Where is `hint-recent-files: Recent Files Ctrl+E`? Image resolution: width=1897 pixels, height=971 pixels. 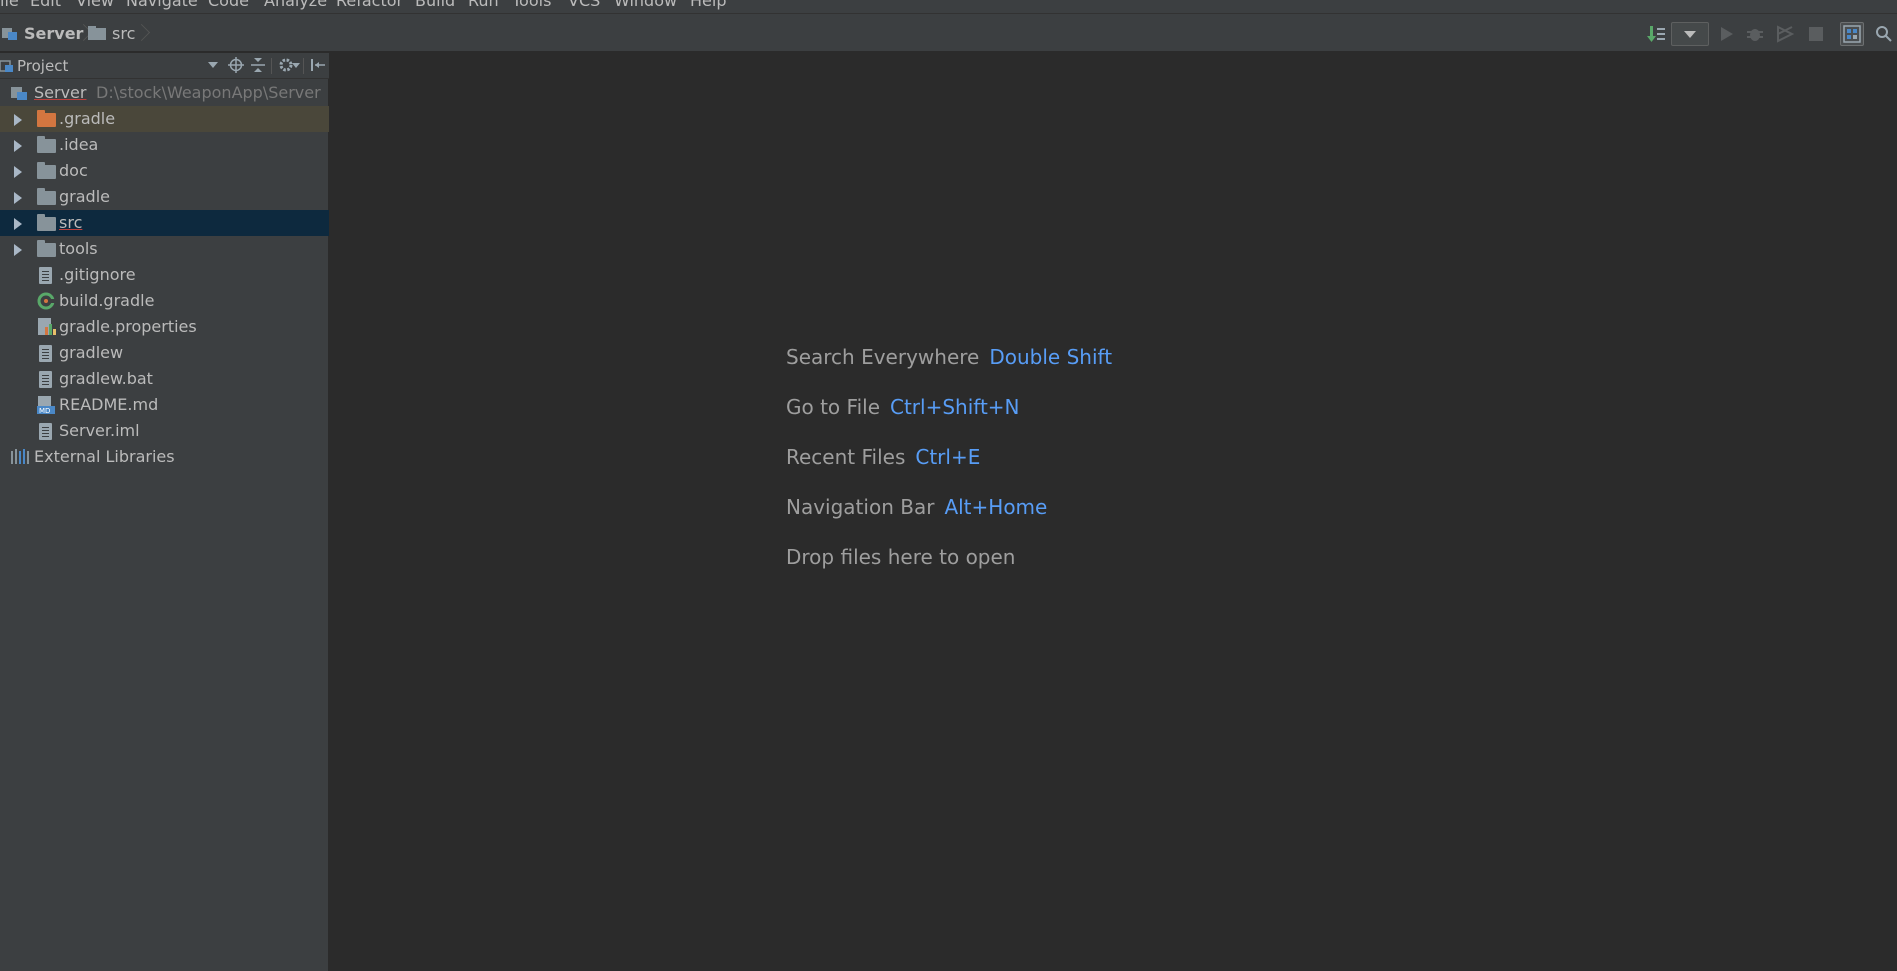 hint-recent-files: Recent Files Ctrl+E is located at coordinates (883, 457).